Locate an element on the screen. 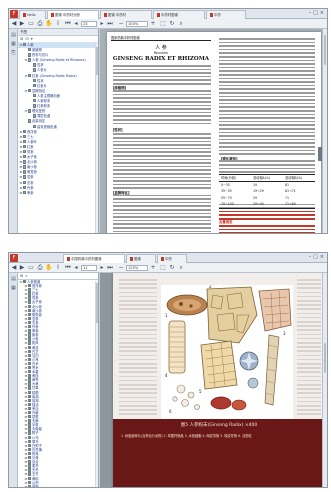  toolbar: ◀ ▶ ▭ ⎙ ✋ I ⏮ ◂ 11 ▸ ⏭ − 125% + ⬚ ↻ ⌕ is located at coordinates (168, 268).